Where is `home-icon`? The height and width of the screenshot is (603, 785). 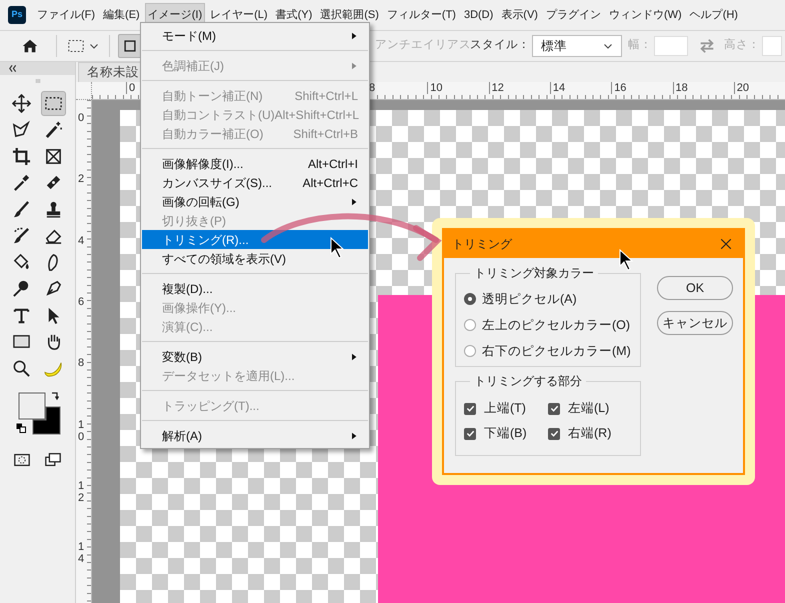 home-icon is located at coordinates (30, 46).